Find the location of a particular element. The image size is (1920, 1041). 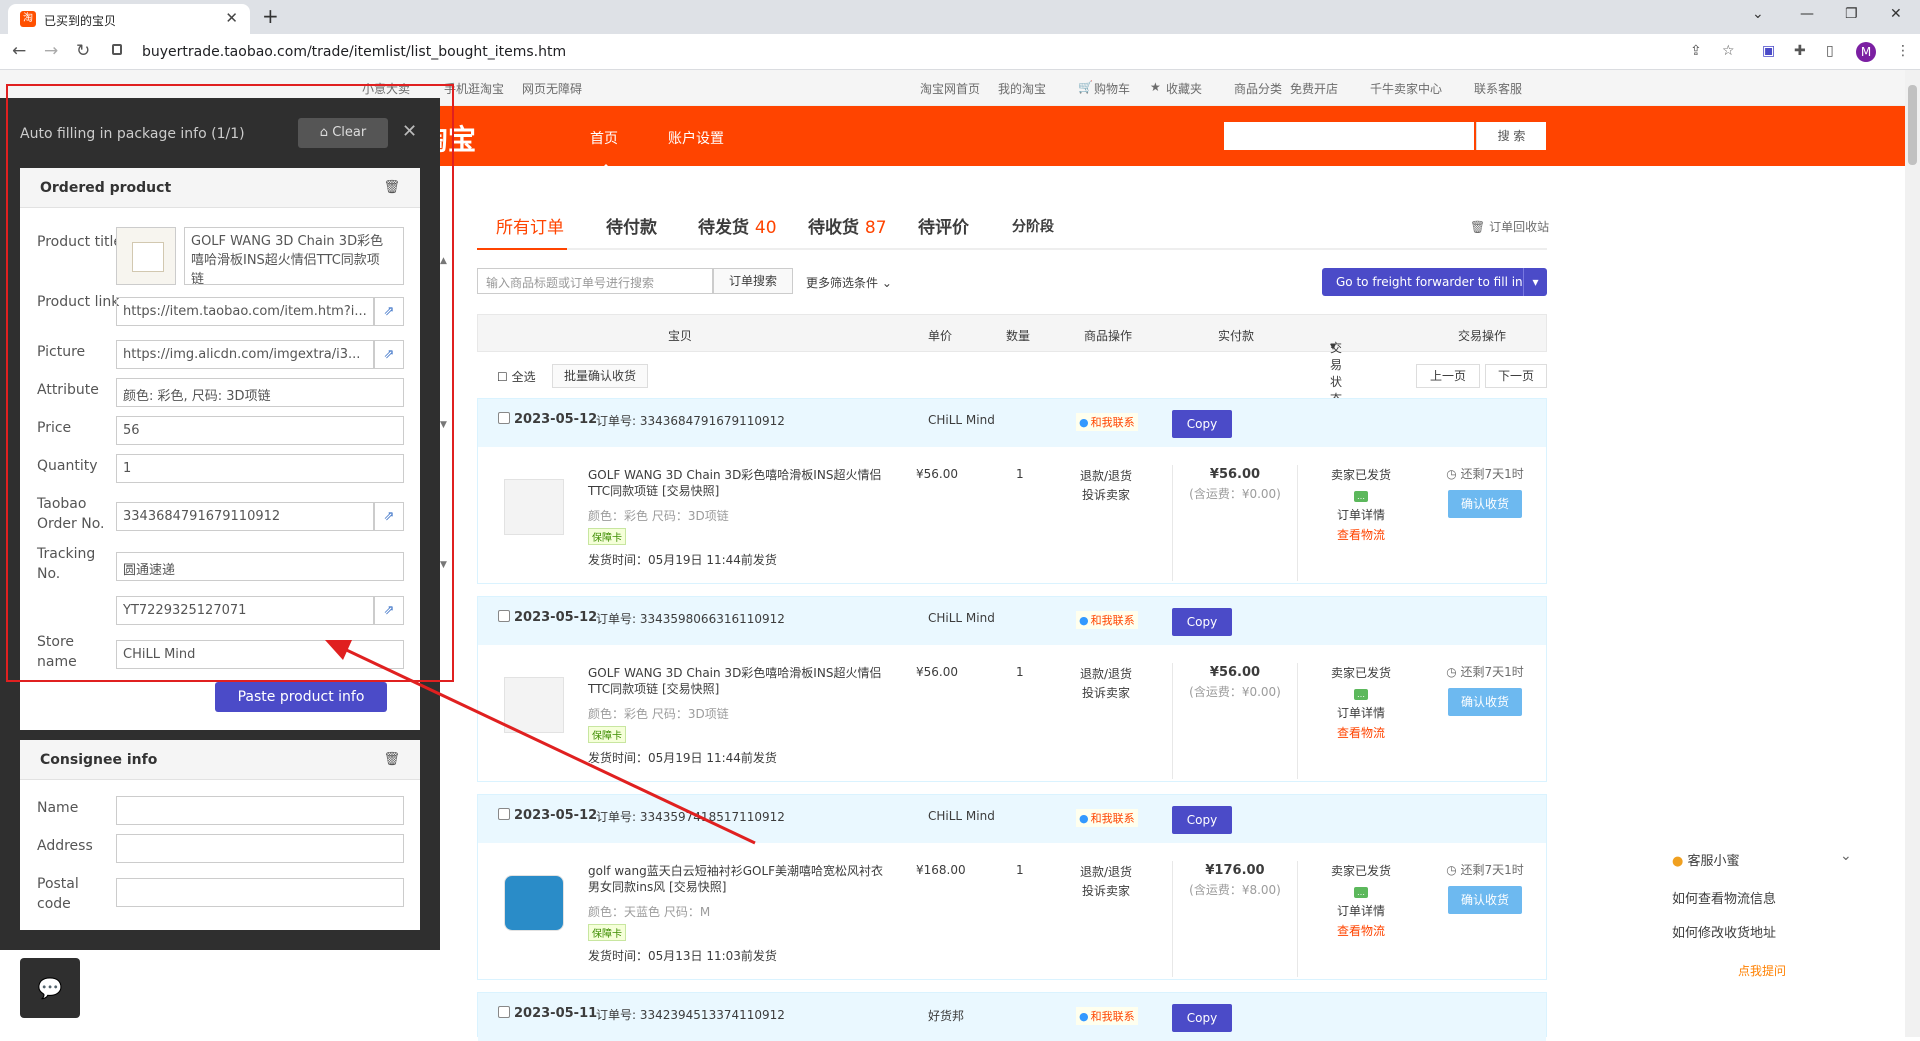

tab-to-ship: 待发货 40 is located at coordinates (737, 225).